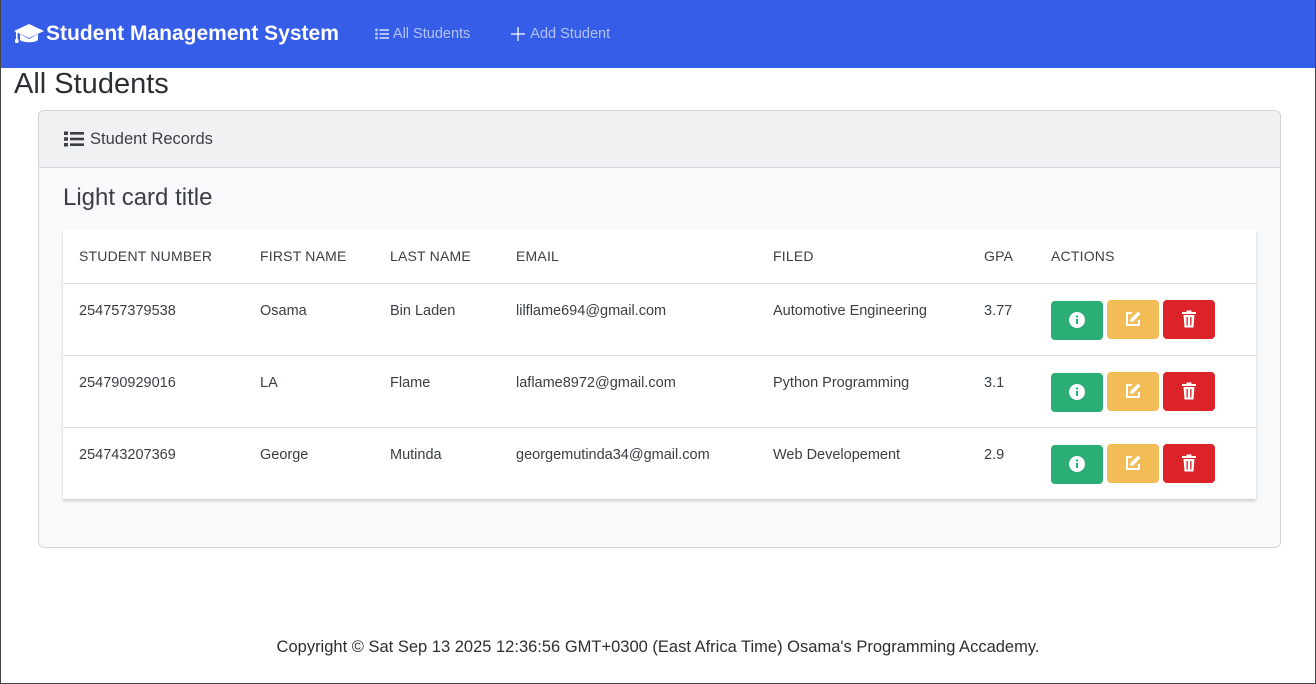 The height and width of the screenshot is (684, 1316). Describe the element at coordinates (862, 319) in the screenshot. I see `cell-field: Automotive Engineering` at that location.